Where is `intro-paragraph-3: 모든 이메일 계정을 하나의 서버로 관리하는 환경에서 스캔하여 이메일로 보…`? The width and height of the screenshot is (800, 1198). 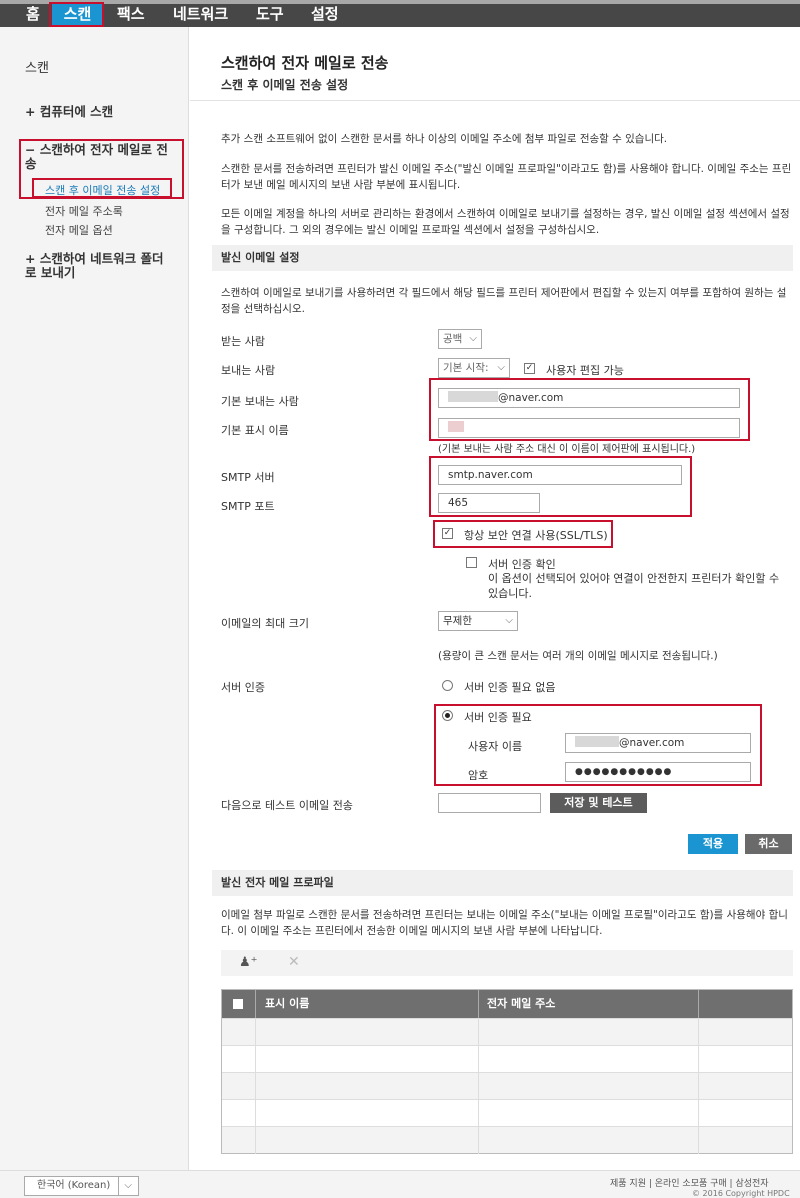
intro-paragraph-3: 모든 이메일 계정을 하나의 서버로 관리하는 환경에서 스캔하여 이메일로 보… is located at coordinates (505, 222).